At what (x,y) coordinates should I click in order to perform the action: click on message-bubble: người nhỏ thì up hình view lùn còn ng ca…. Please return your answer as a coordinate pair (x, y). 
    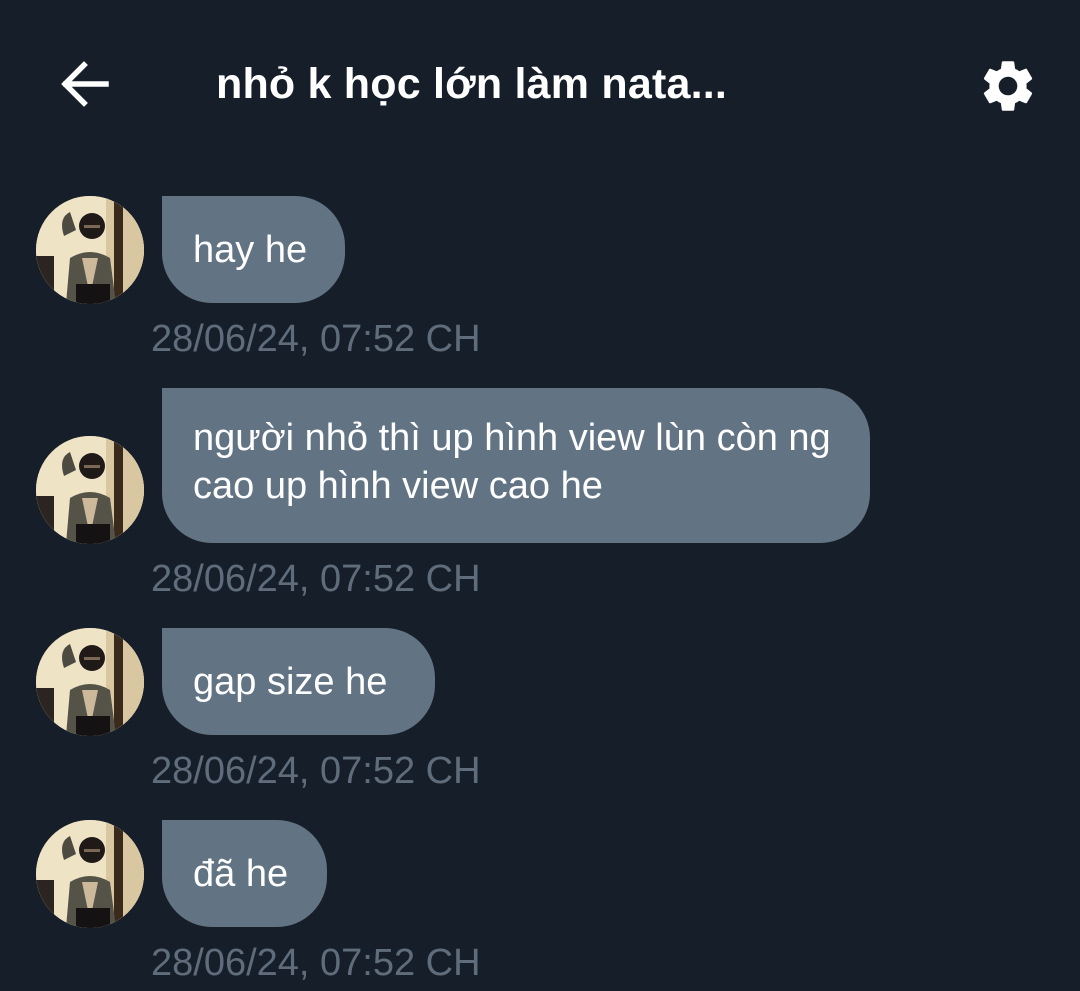
    Looking at the image, I should click on (516, 465).